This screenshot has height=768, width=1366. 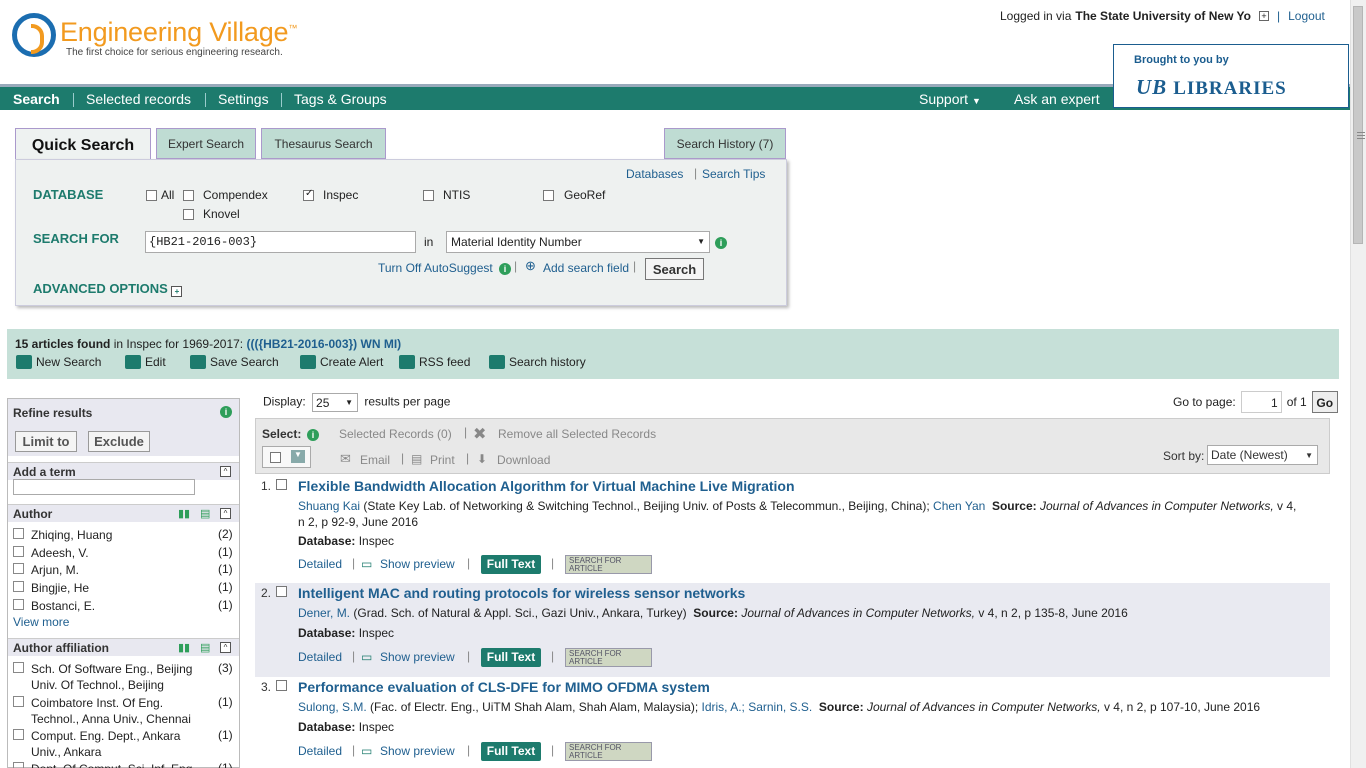 What do you see at coordinates (725, 143) in the screenshot?
I see `tab-search-history: Search History (7)` at bounding box center [725, 143].